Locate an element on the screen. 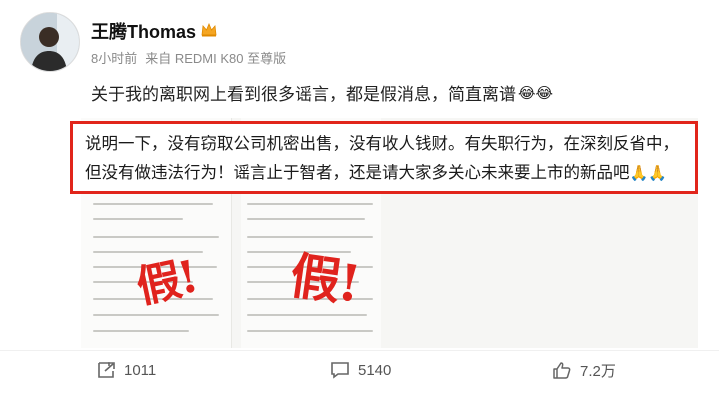 The image size is (719, 405). author-avatar is located at coordinates (50, 42).